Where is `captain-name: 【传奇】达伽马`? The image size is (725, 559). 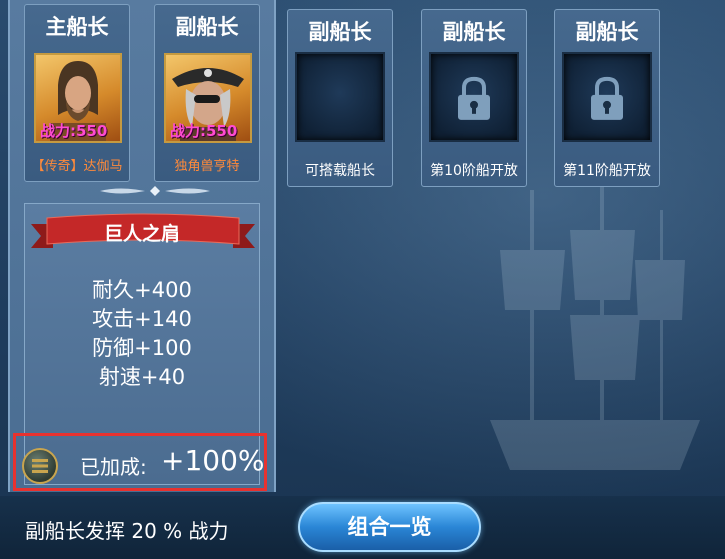 captain-name: 【传奇】达伽马 is located at coordinates (77, 166).